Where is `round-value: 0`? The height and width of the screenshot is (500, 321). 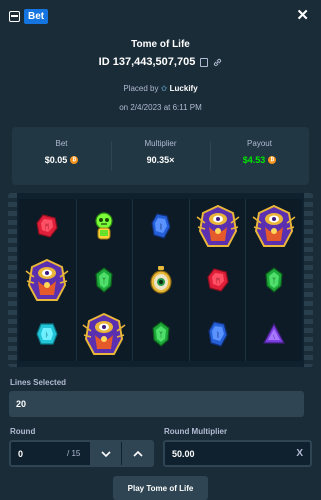
round-value: 0 is located at coordinates (21, 454).